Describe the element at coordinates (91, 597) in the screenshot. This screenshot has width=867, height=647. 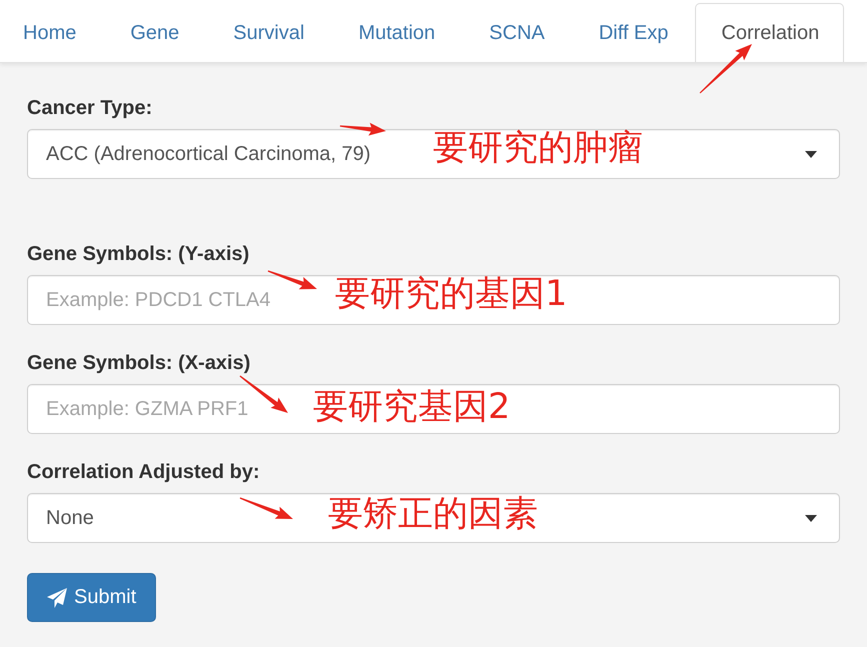
I see `submit-button: Submit` at that location.